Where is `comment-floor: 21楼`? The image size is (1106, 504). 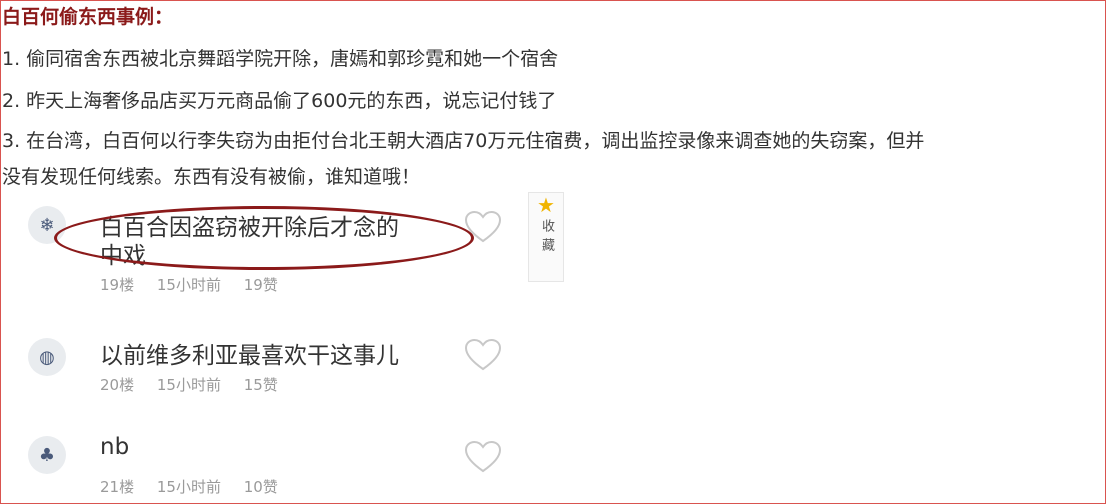
comment-floor: 21楼 is located at coordinates (117, 487).